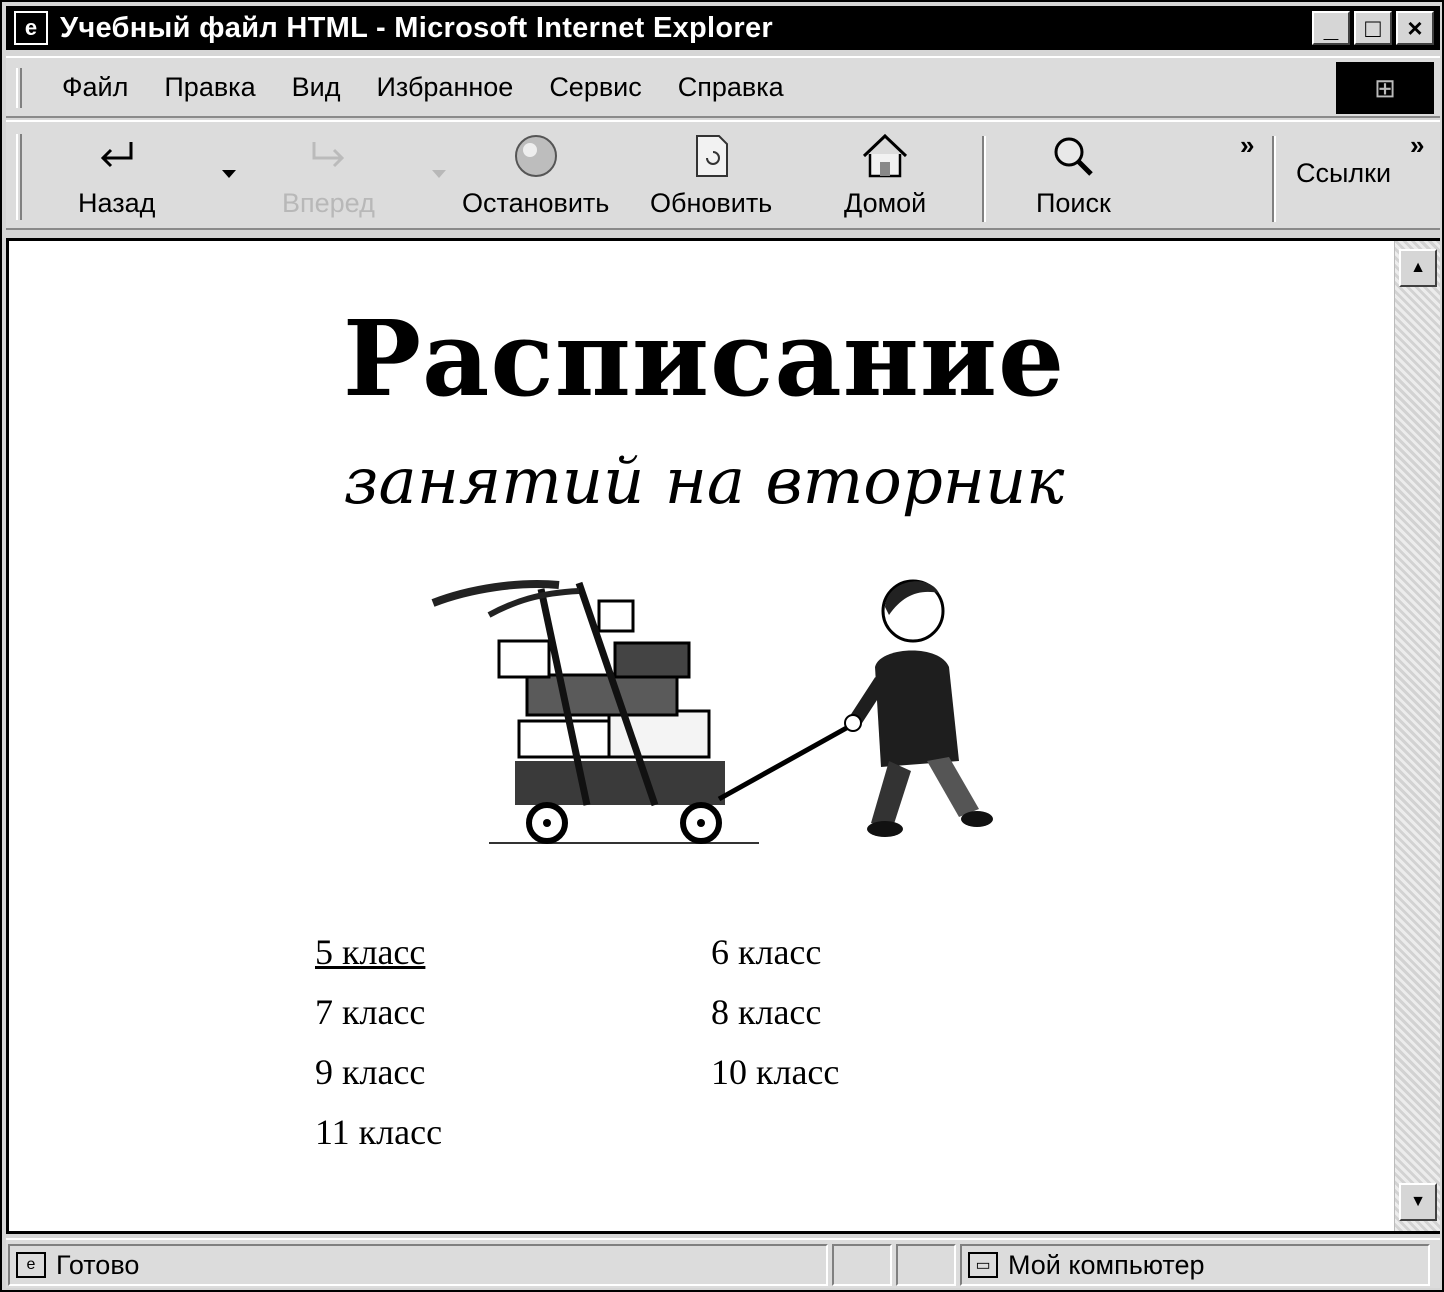  Describe the element at coordinates (775, 1072) in the screenshot. I see `class-link-10: 10 класс` at that location.